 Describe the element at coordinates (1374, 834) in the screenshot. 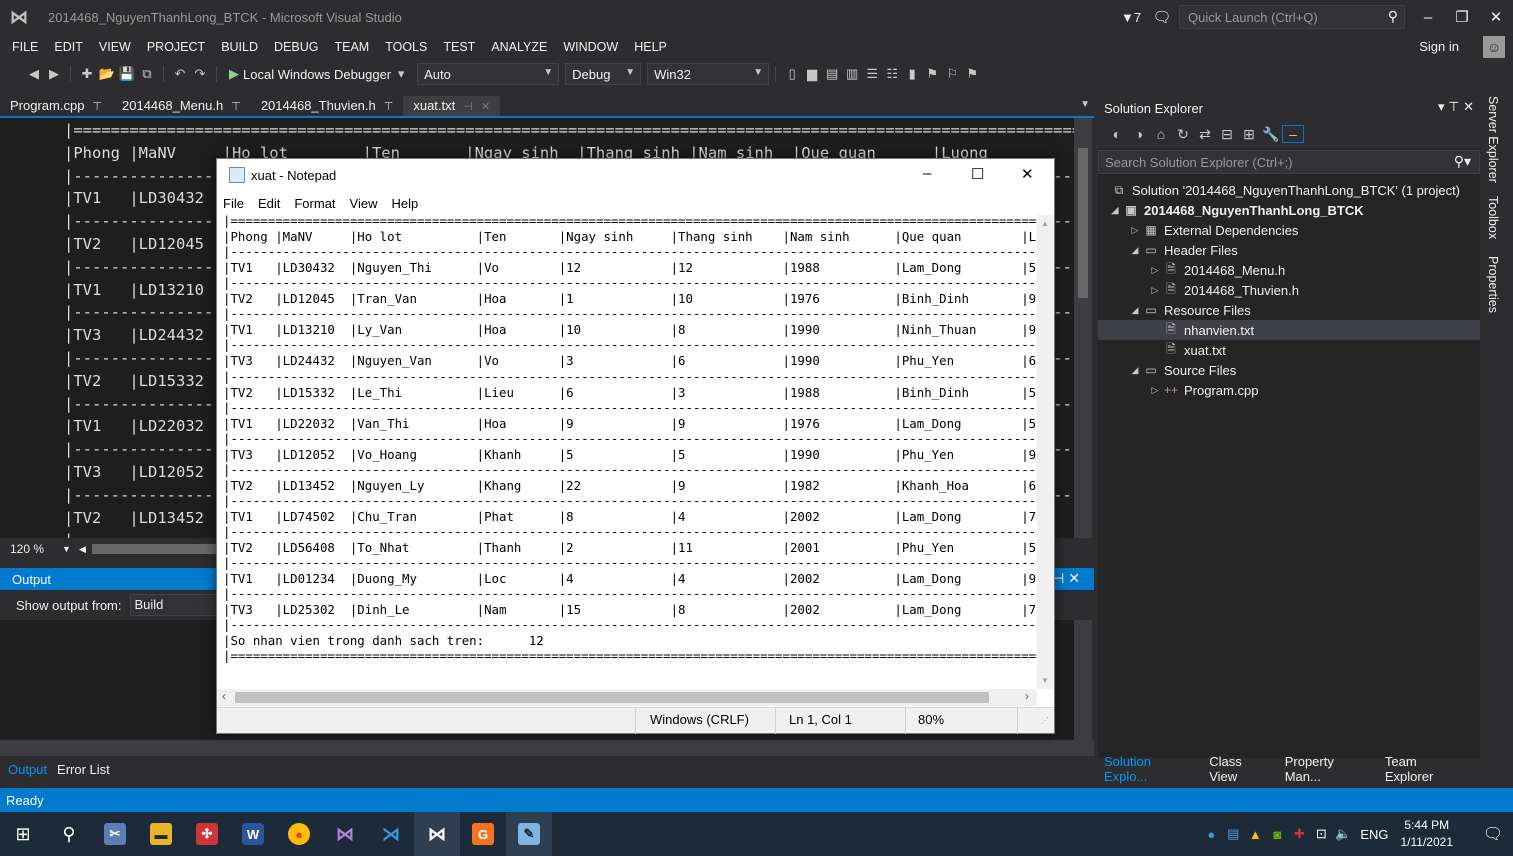

I see `language-indicator: ENG` at that location.